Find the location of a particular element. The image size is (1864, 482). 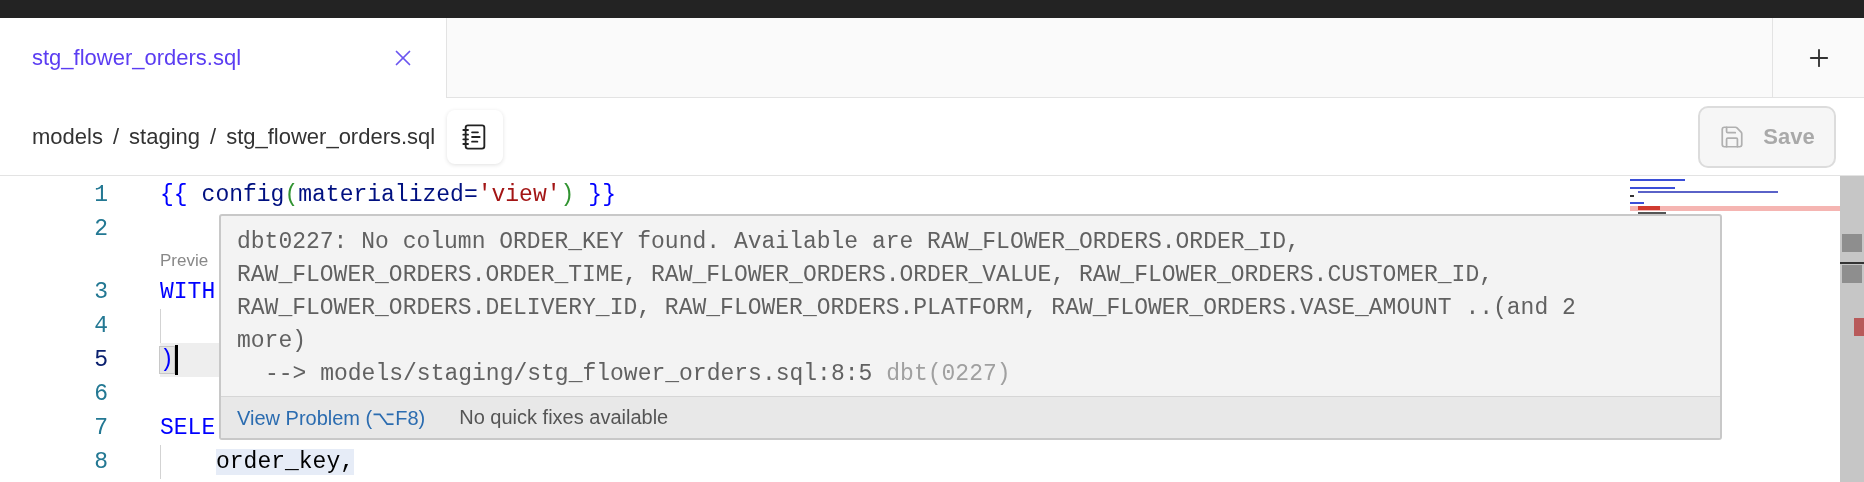

code-token: order_key, is located at coordinates (285, 462).